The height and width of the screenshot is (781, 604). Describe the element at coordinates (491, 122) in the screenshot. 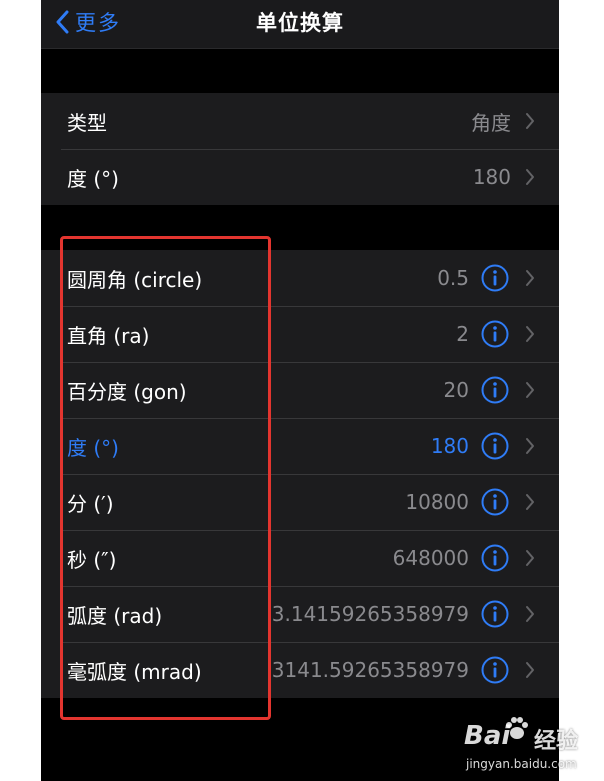

I see `type-value: 角度` at that location.